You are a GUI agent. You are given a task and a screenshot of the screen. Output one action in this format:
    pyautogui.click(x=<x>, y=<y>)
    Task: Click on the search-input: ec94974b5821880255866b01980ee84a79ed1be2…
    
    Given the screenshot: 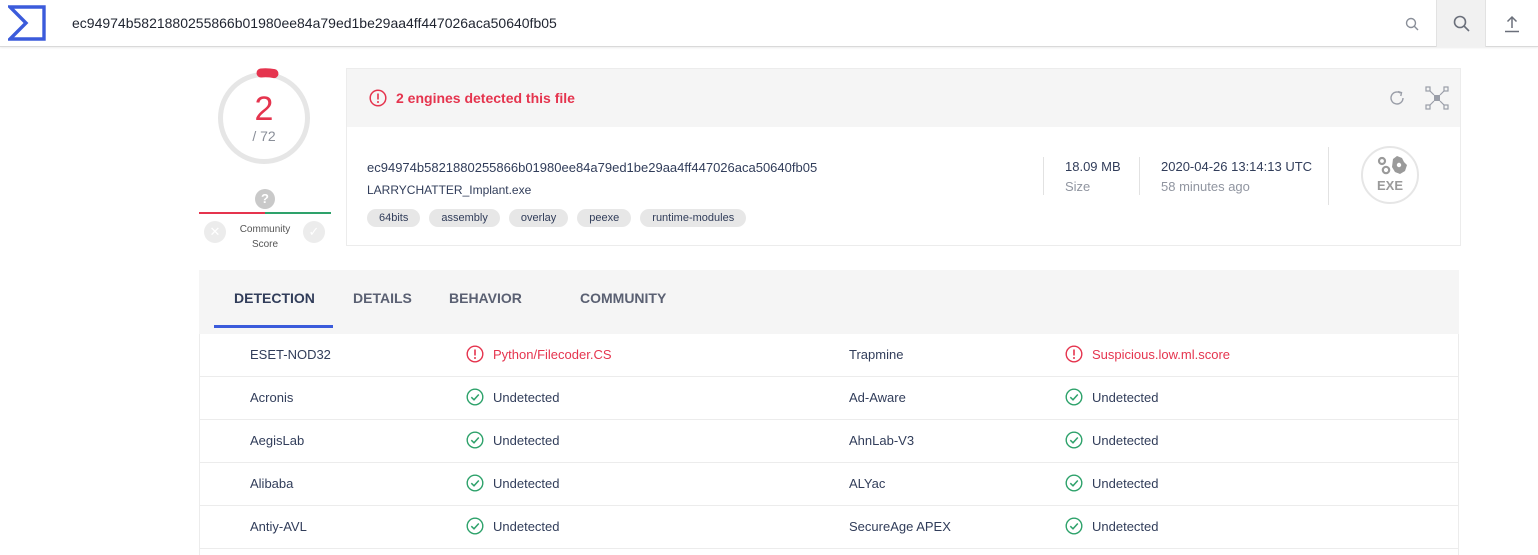 What is the action you would take?
    pyautogui.click(x=314, y=23)
    